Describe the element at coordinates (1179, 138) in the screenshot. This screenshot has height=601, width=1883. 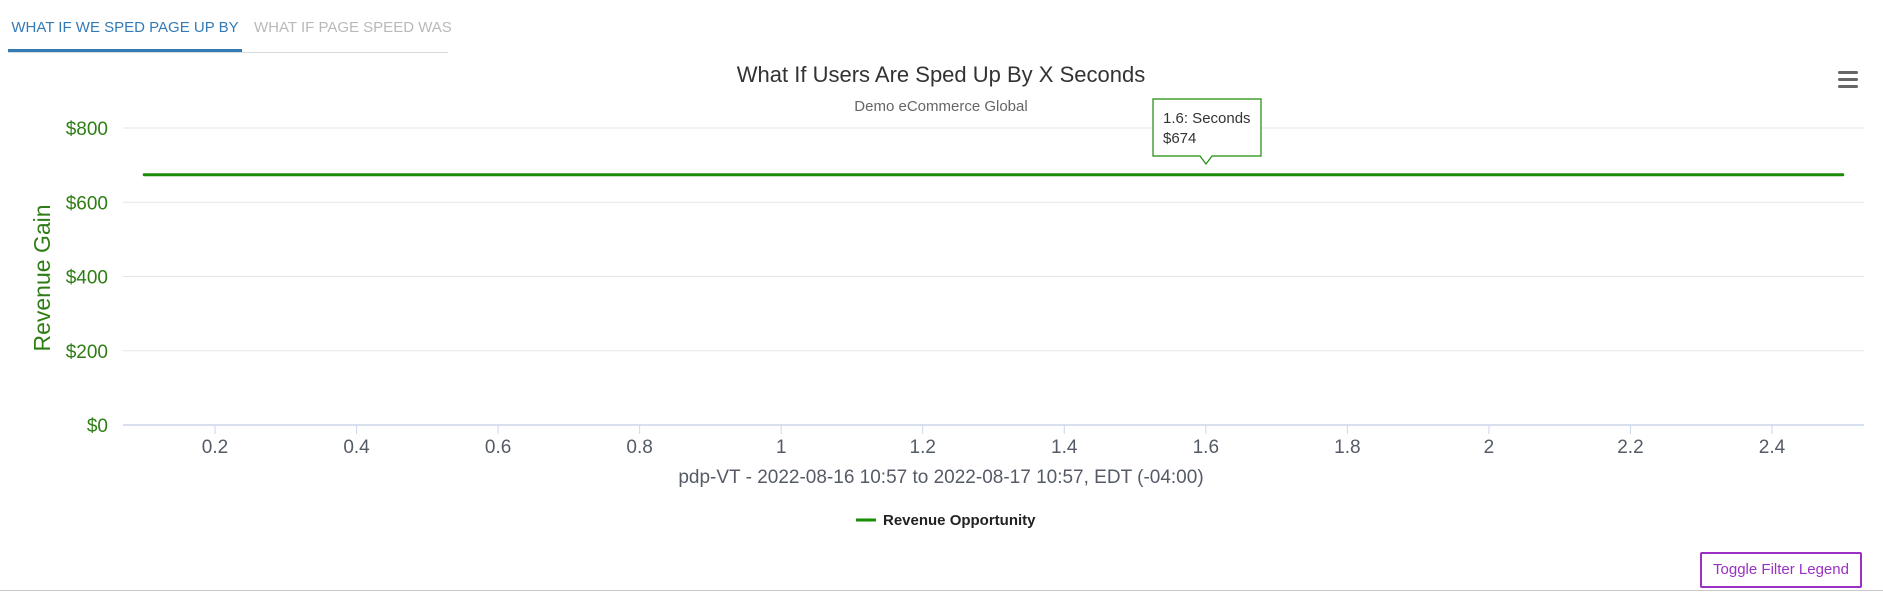
I see `tooltip-line-2: $674` at that location.